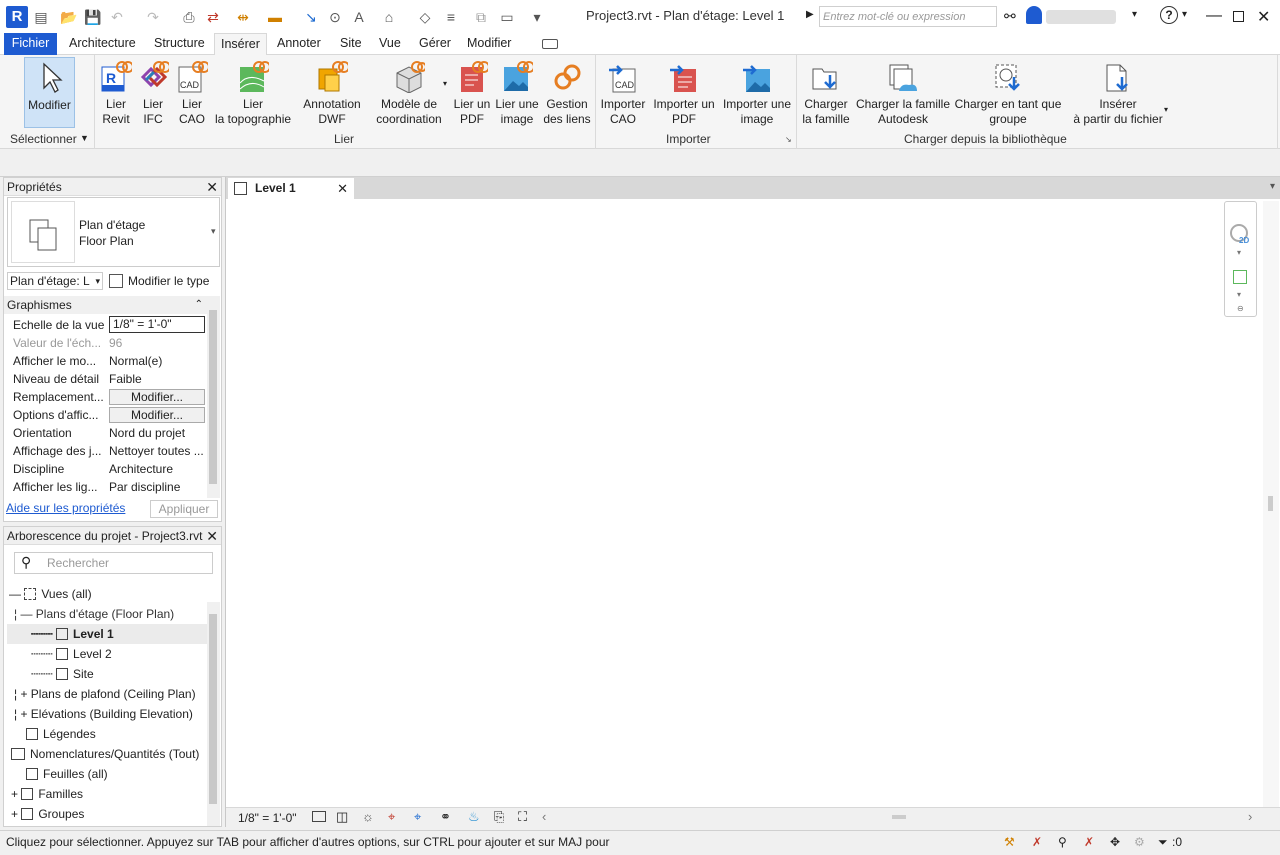 The height and width of the screenshot is (855, 1280). I want to click on insert-file-dropdown-icon: ▾, so click(1166, 109).